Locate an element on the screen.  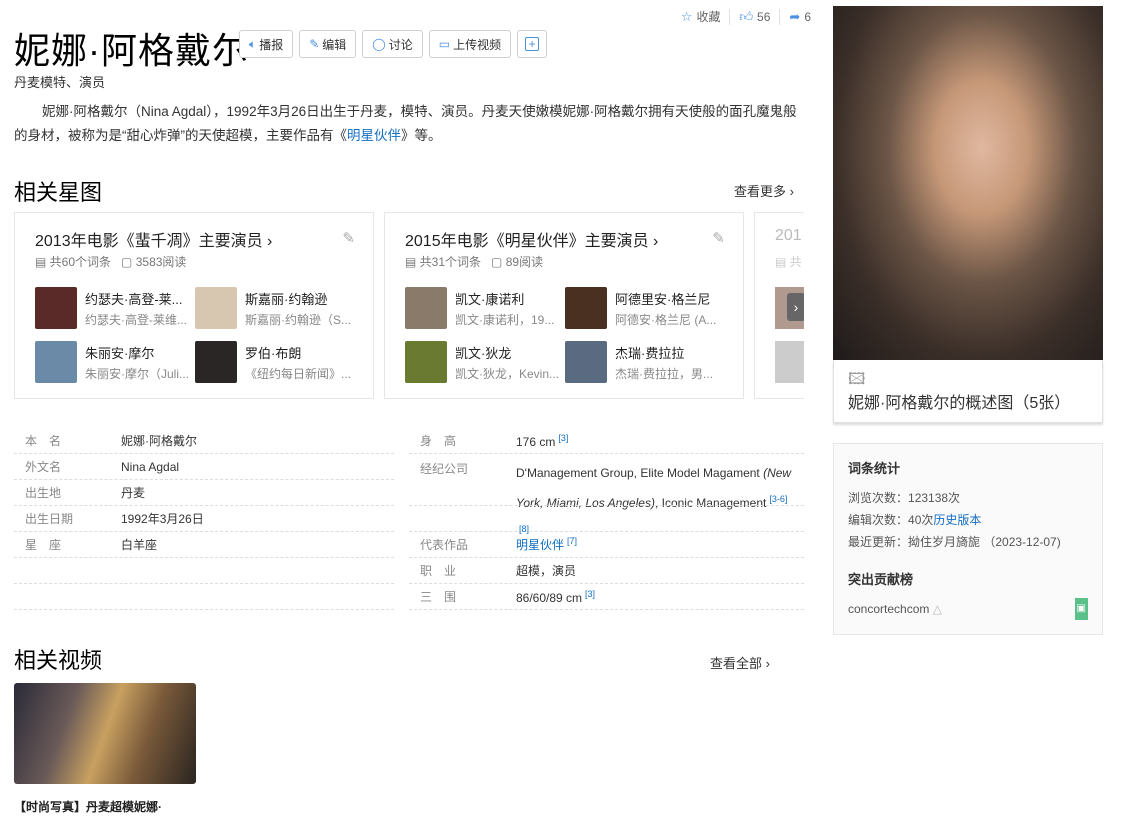
updated-stat: 最近更新：拗住岁月旖旎 （2023-12-07) is located at coordinates (954, 542).